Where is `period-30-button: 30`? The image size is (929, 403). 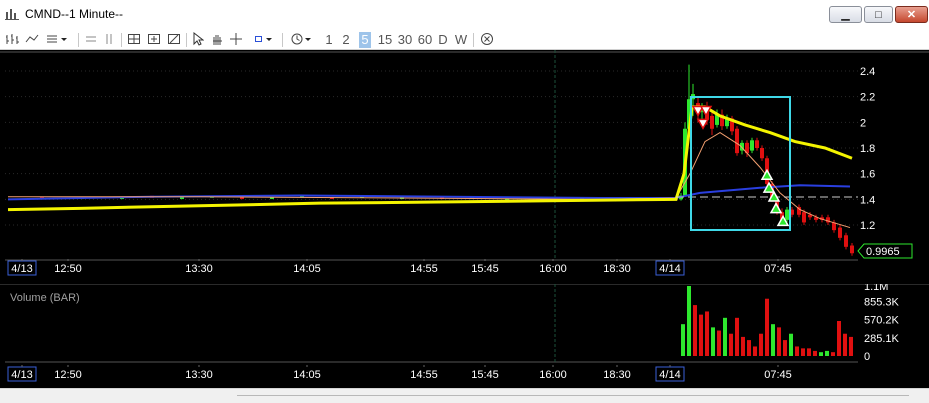 period-30-button: 30 is located at coordinates (405, 40).